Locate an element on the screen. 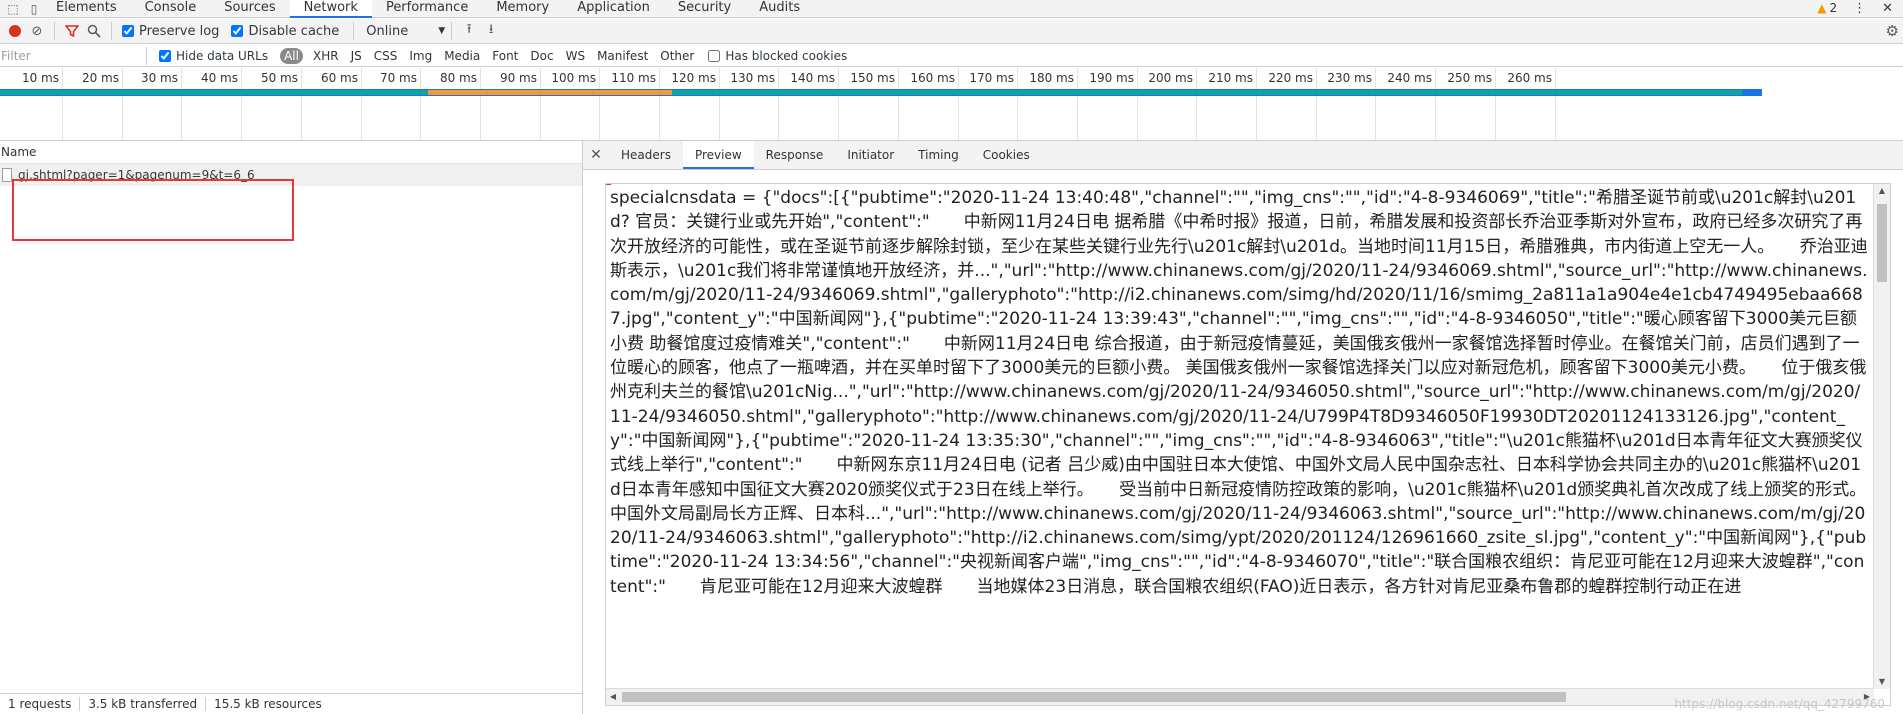  timeline-tick-label: 220 ms is located at coordinates (1290, 78).